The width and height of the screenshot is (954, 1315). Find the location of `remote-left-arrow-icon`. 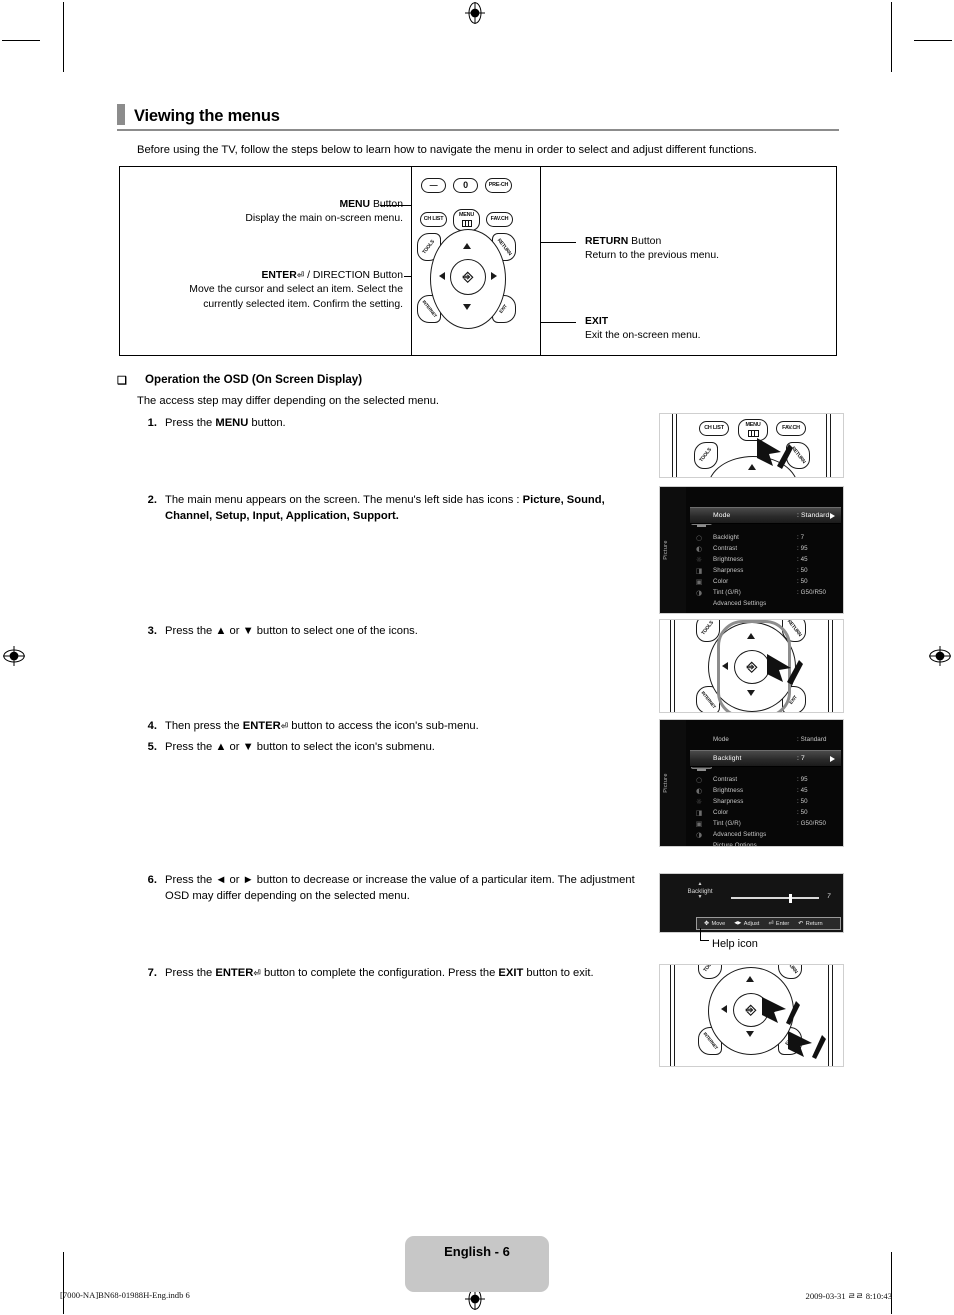

remote-left-arrow-icon is located at coordinates (442, 276).